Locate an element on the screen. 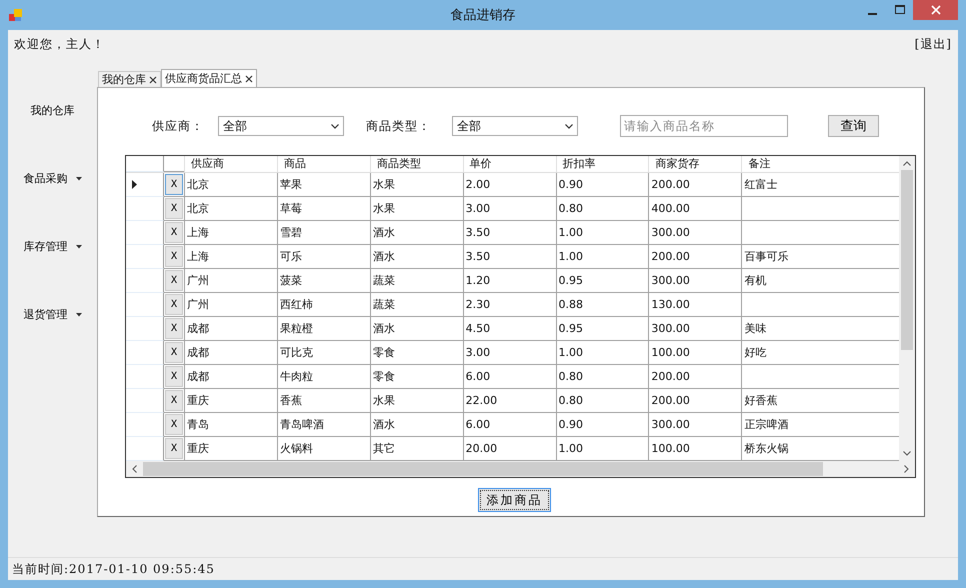 Image resolution: width=966 pixels, height=588 pixels. caret-icon is located at coordinates (79, 314).